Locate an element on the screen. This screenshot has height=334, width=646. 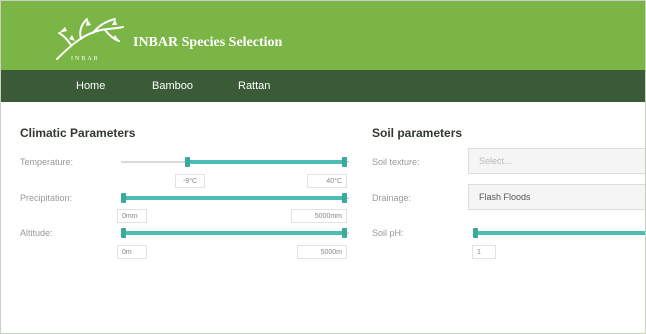
temperature-max-handle is located at coordinates (344, 162).